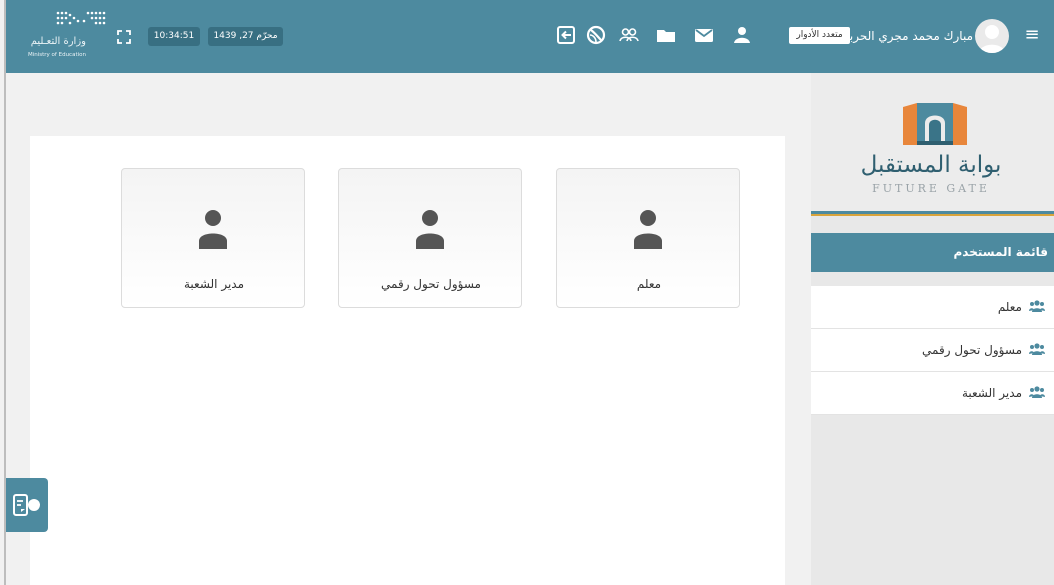 The width and height of the screenshot is (1054, 585). I want to click on role-card-teacher: معلم, so click(648, 238).